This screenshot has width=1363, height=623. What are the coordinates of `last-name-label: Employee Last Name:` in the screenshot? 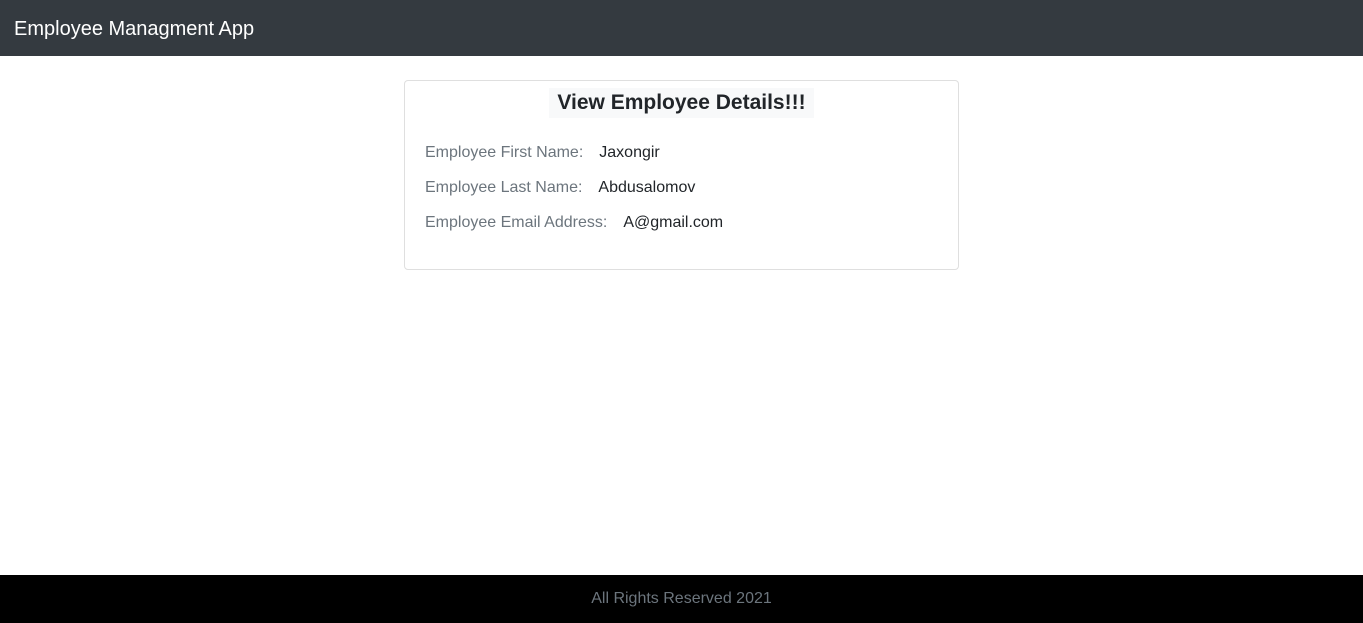 It's located at (504, 187).